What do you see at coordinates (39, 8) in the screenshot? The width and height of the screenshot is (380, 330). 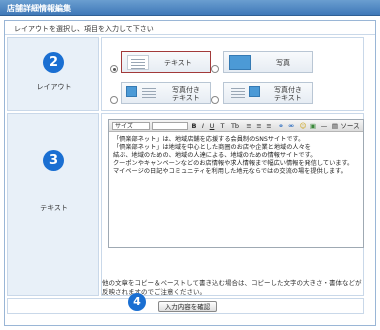 I see `page-title: 店舗詳細情報編集` at bounding box center [39, 8].